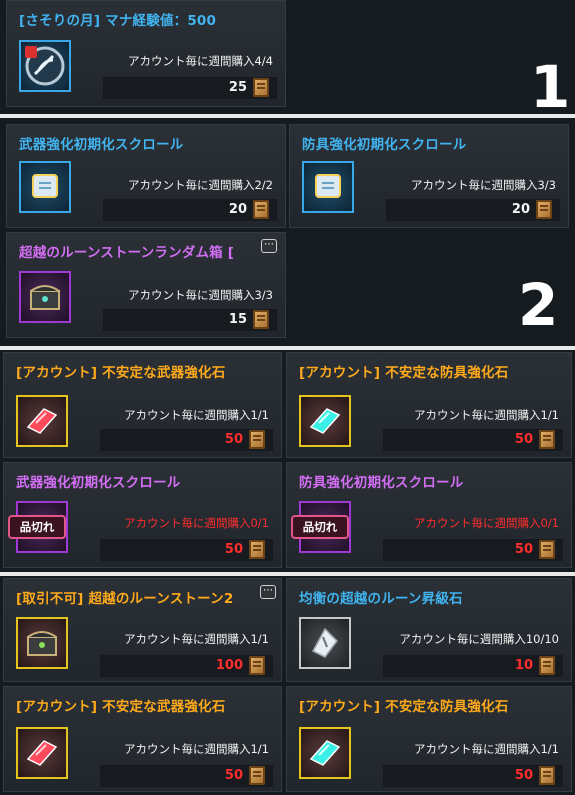 Image resolution: width=575 pixels, height=795 pixels. What do you see at coordinates (381, 599) in the screenshot?
I see `item-title: 均衡の超越のルーン昇級石` at bounding box center [381, 599].